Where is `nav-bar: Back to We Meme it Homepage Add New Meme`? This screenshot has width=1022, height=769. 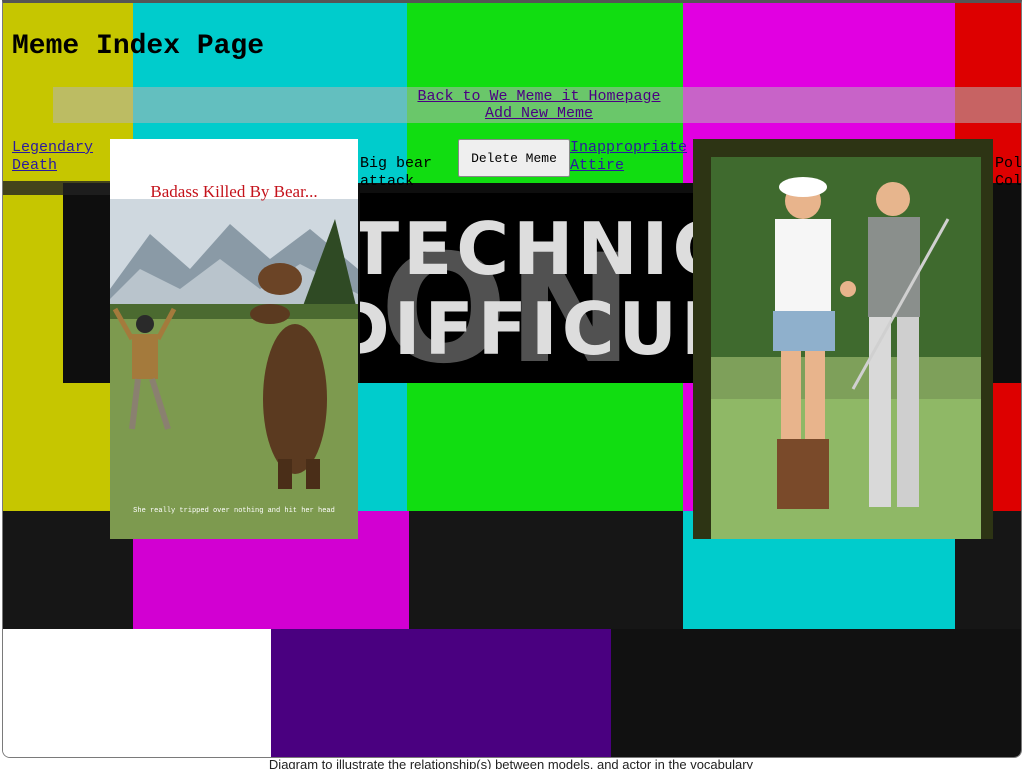
nav-bar: Back to We Meme it Homepage Add New Meme is located at coordinates (537, 105).